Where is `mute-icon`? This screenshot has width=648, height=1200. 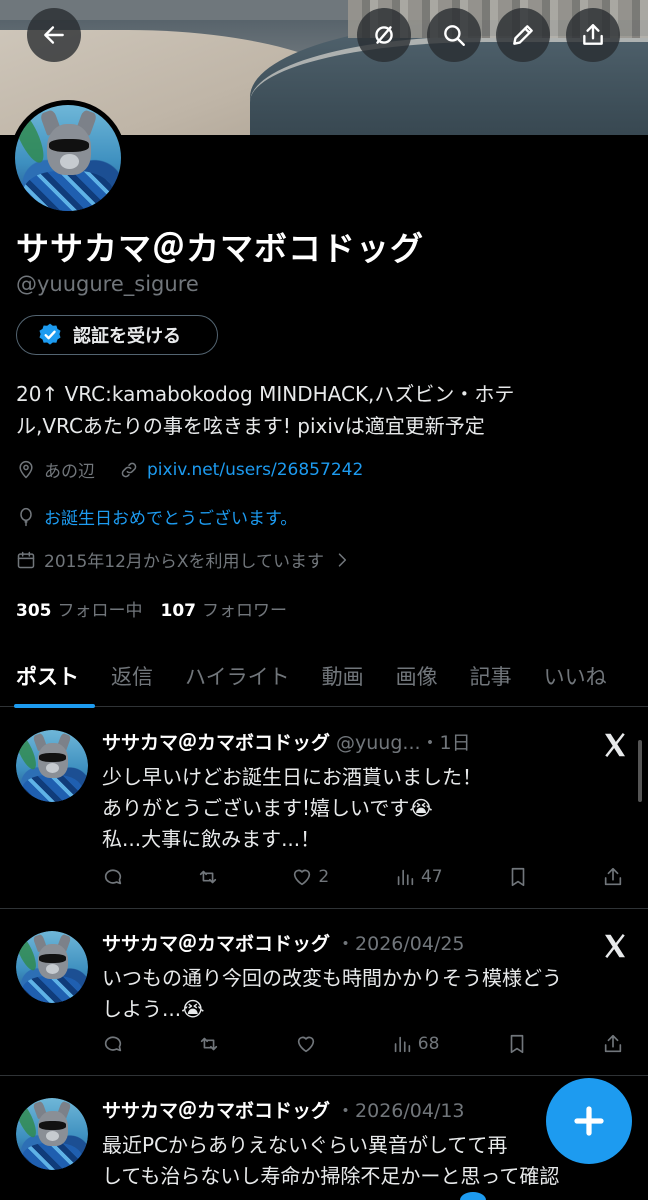 mute-icon is located at coordinates (384, 35).